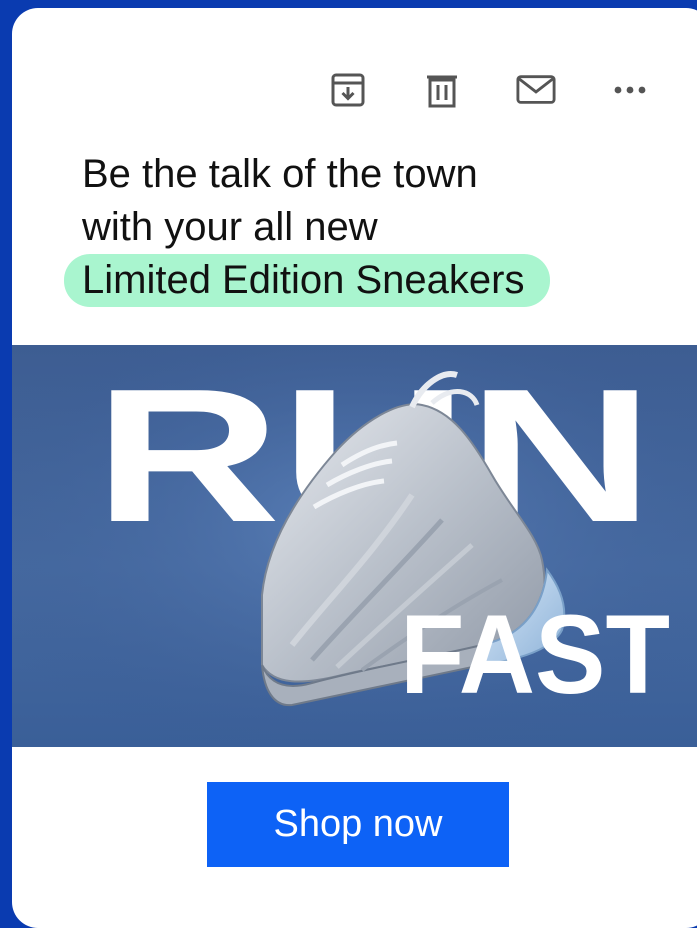  Describe the element at coordinates (535, 654) in the screenshot. I see `hero-word-bottom: FAST` at that location.